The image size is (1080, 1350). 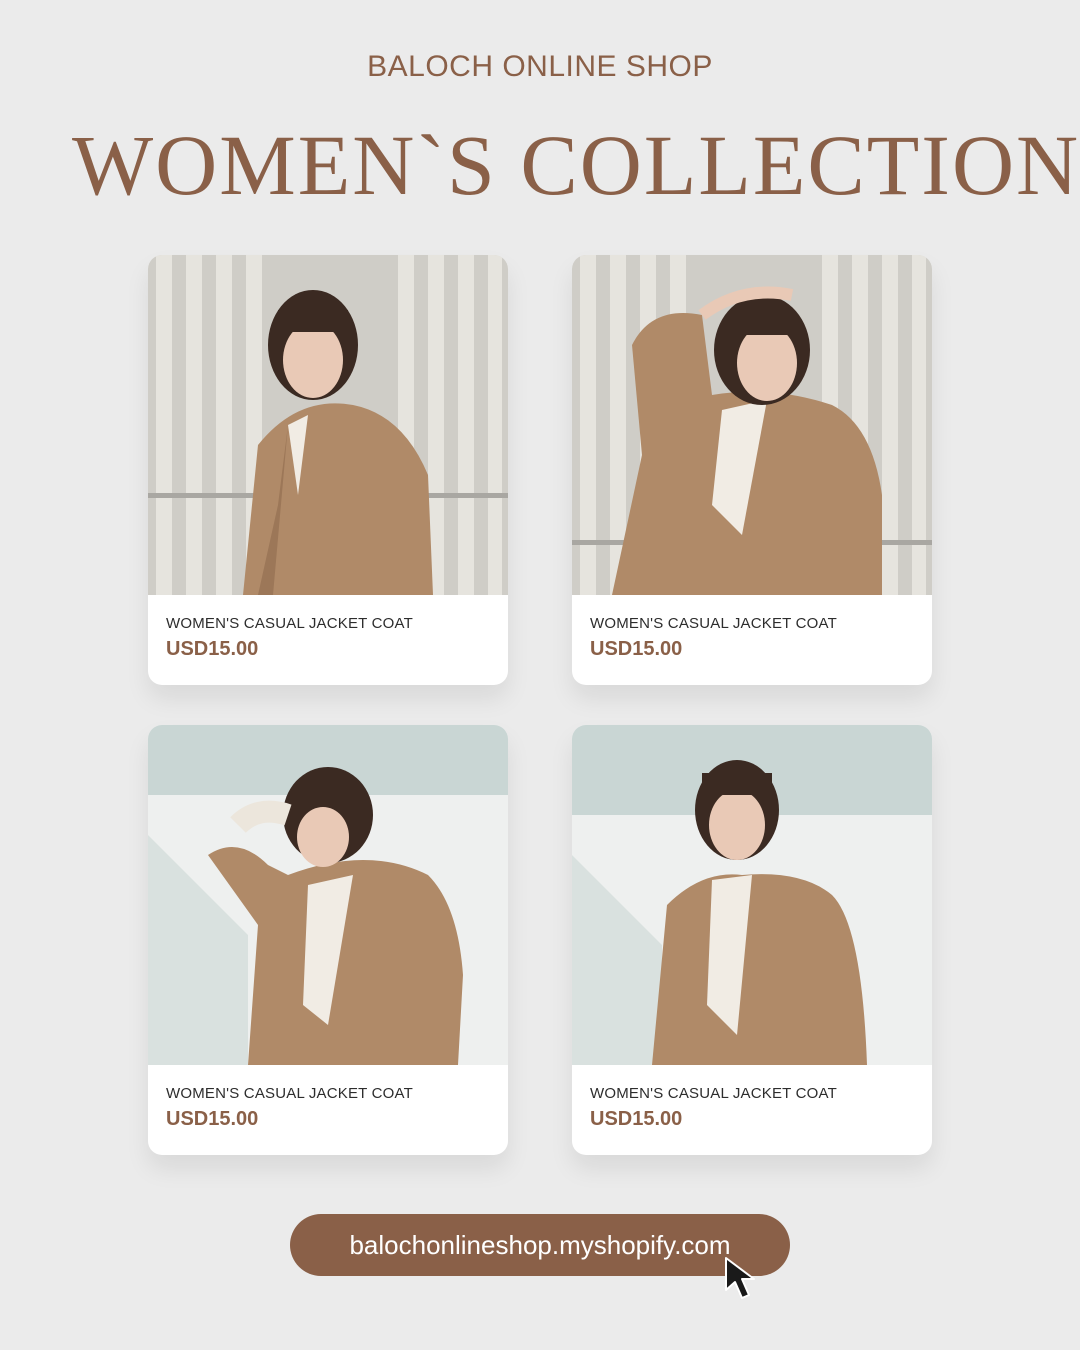 I want to click on product-card-2: WOMEN'S CASUAL JACKET COAT USD15.00, so click(x=752, y=470).